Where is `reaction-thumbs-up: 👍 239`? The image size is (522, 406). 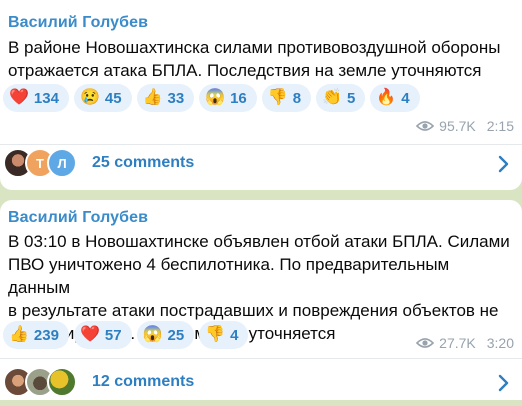 reaction-thumbs-up: 👍 239 is located at coordinates (36, 335).